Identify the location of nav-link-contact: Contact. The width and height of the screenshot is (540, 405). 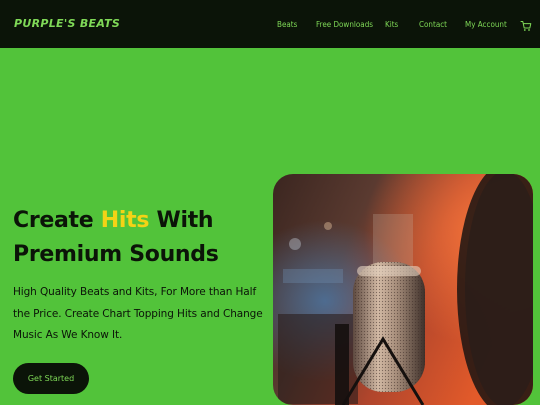
(433, 24).